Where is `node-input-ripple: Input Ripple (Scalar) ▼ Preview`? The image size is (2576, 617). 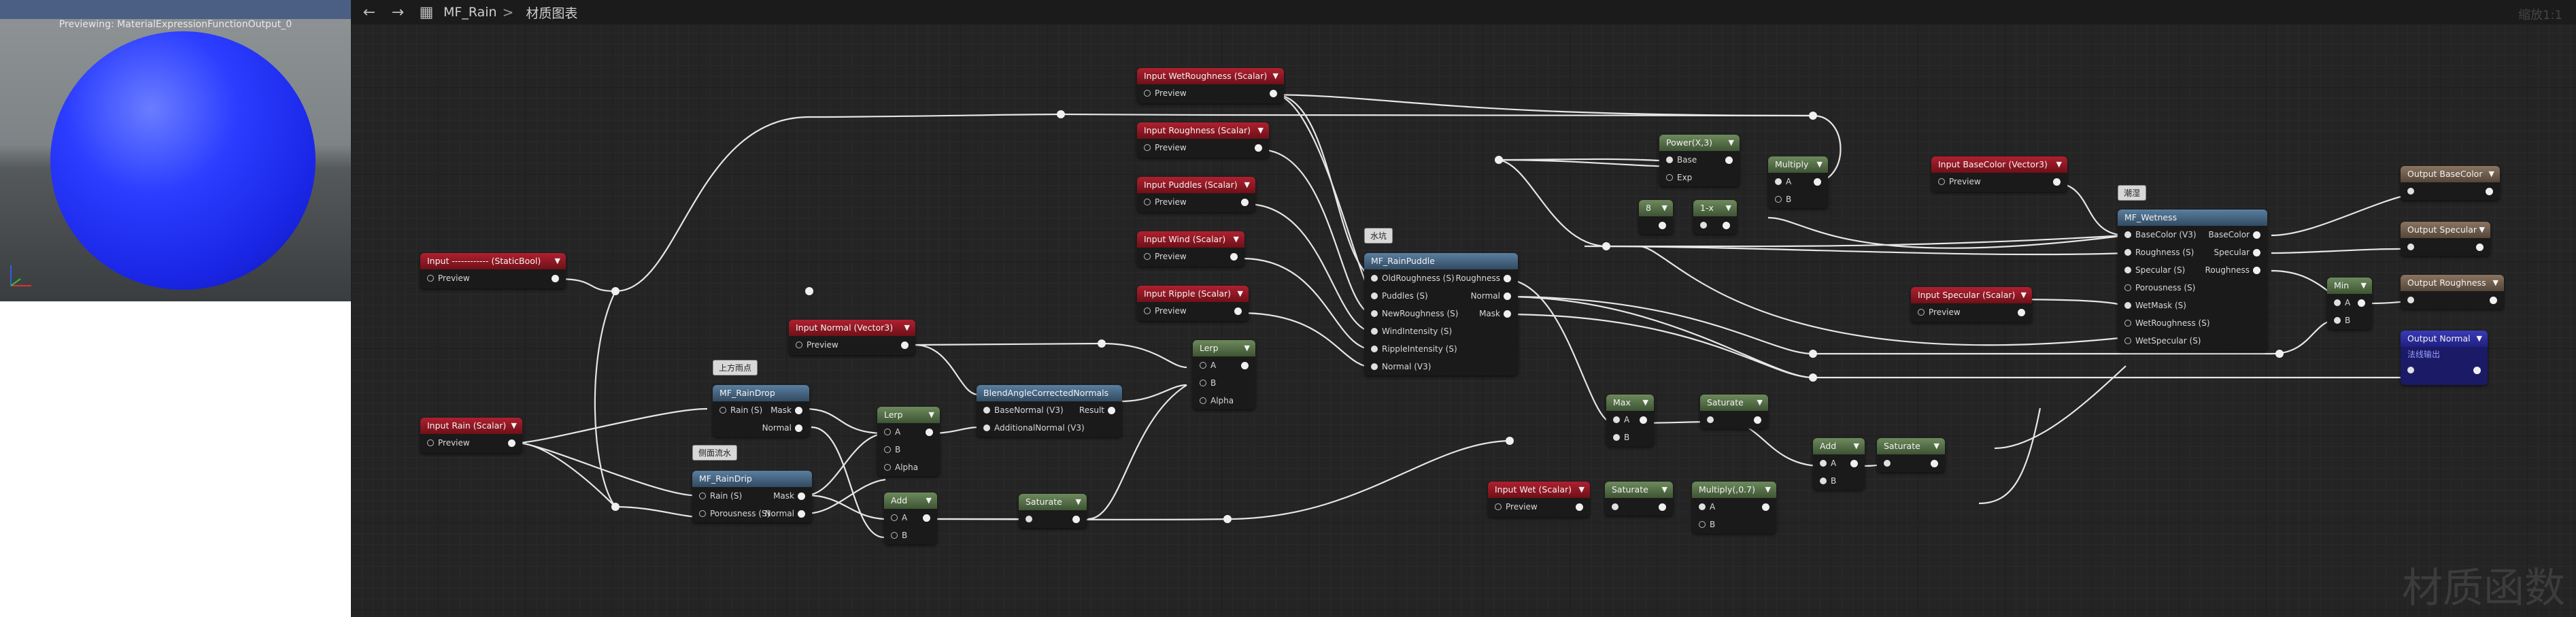
node-input-ripple: Input Ripple (Scalar) ▼ Preview is located at coordinates (1193, 303).